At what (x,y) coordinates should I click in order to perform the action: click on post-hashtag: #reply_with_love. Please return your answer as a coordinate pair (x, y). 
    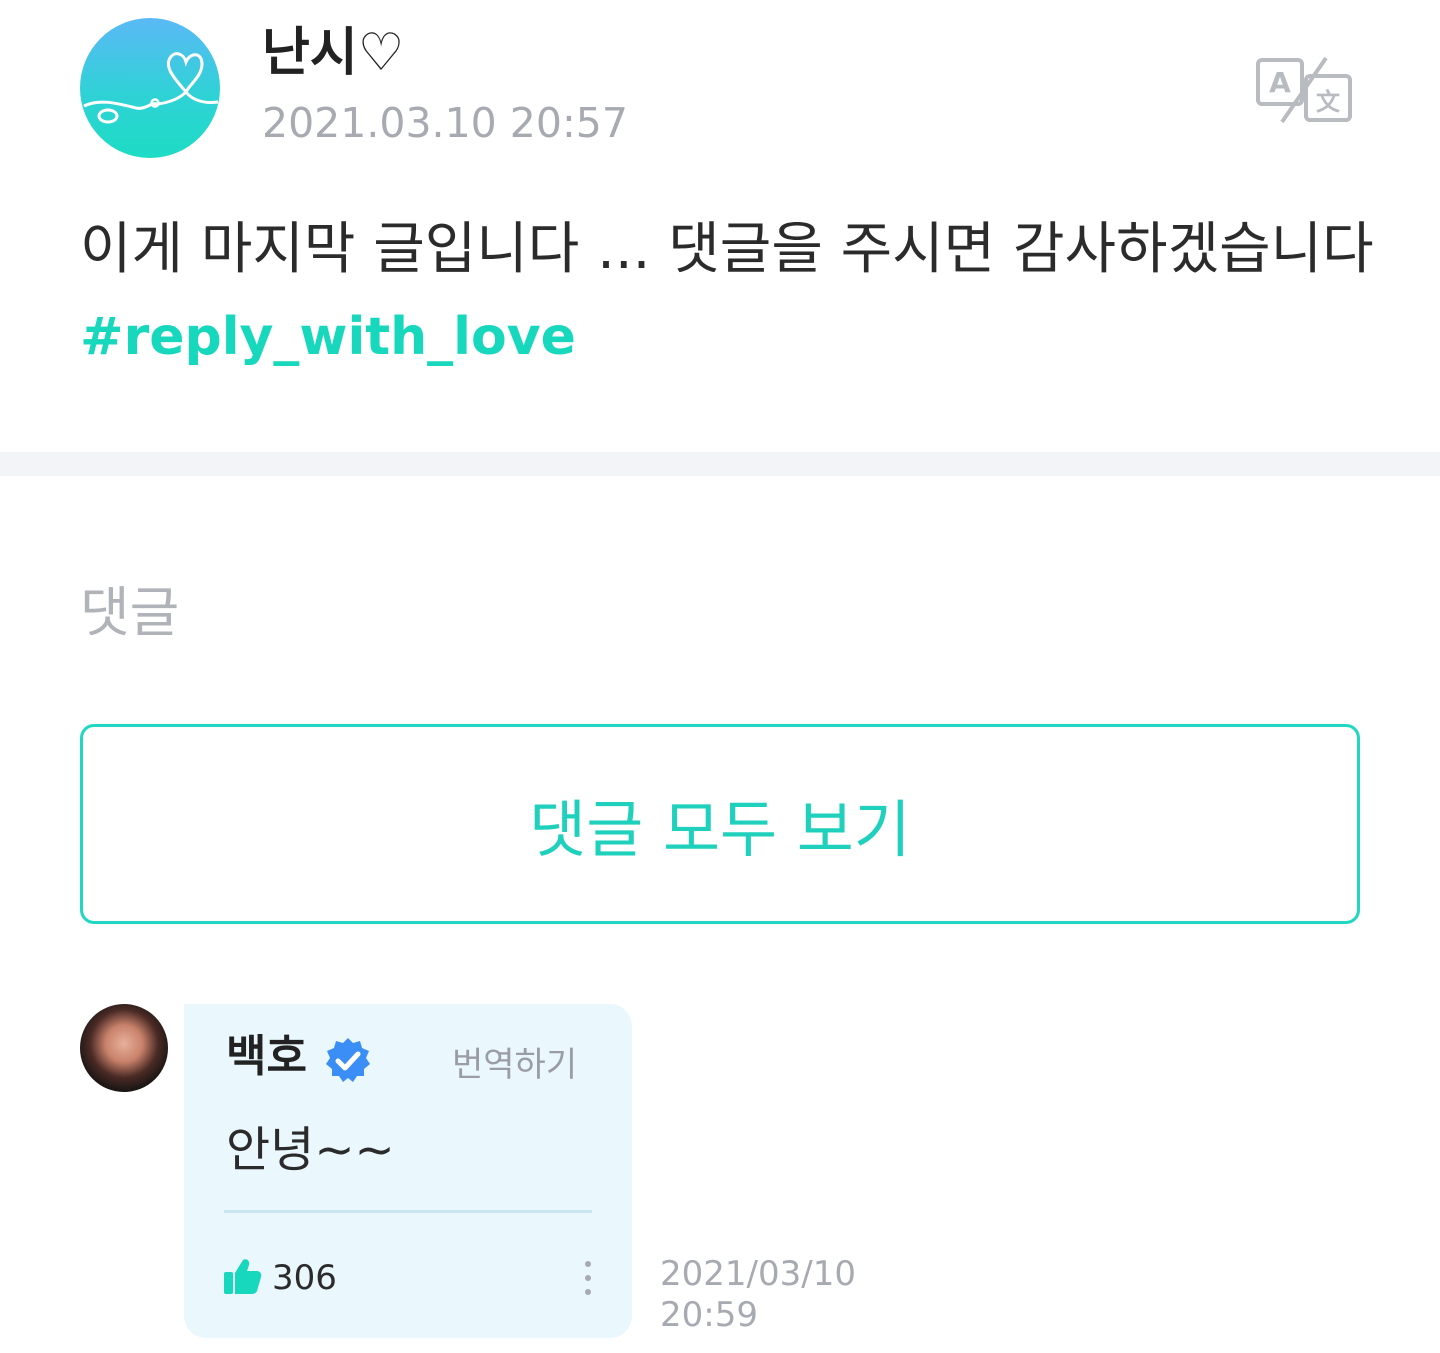
    Looking at the image, I should click on (328, 337).